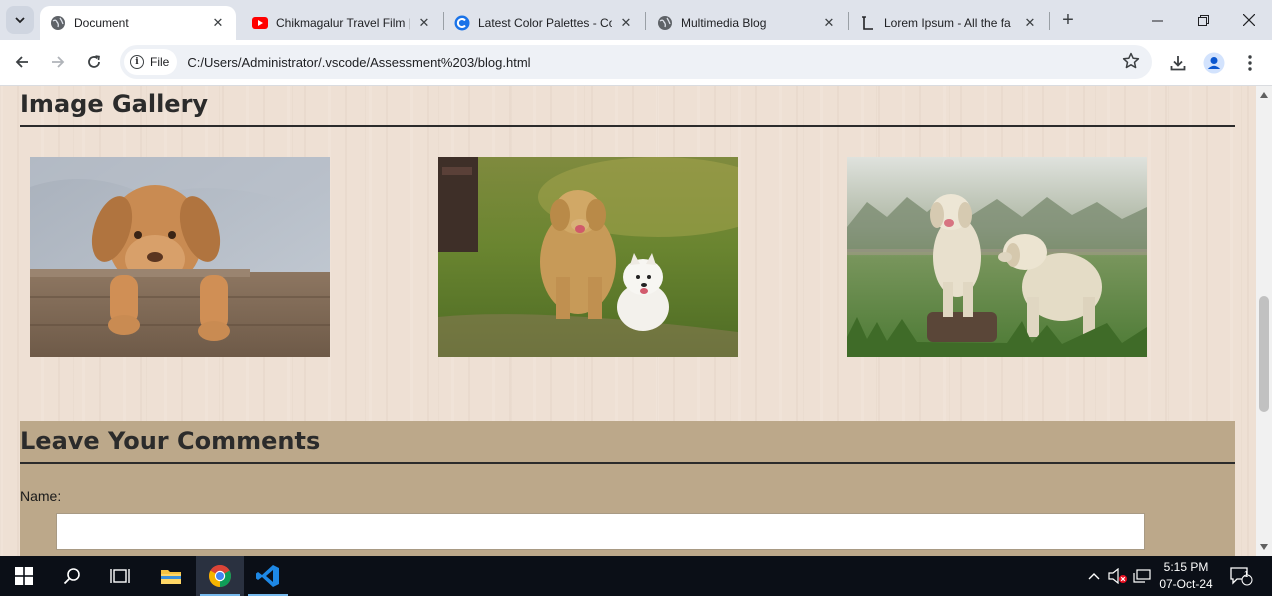 This screenshot has width=1272, height=596. What do you see at coordinates (627, 126) in the screenshot?
I see `gallery-divider` at bounding box center [627, 126].